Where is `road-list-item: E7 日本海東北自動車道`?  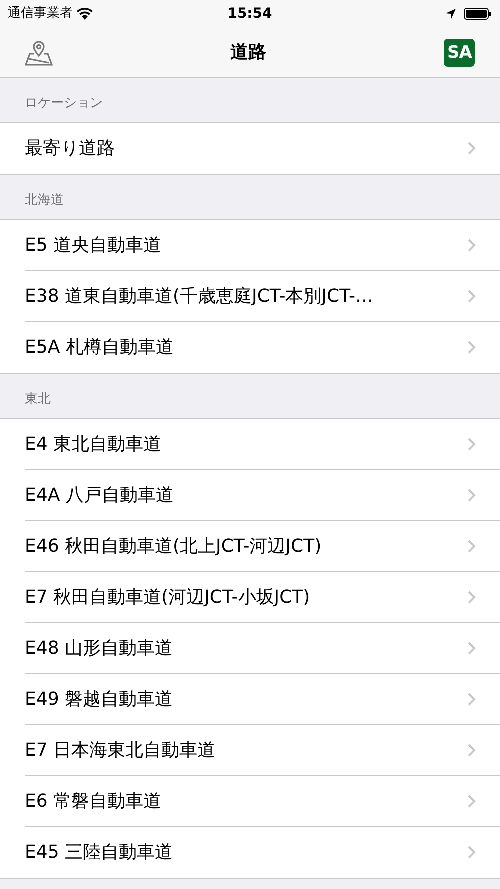 road-list-item: E7 日本海東北自動車道 is located at coordinates (262, 750).